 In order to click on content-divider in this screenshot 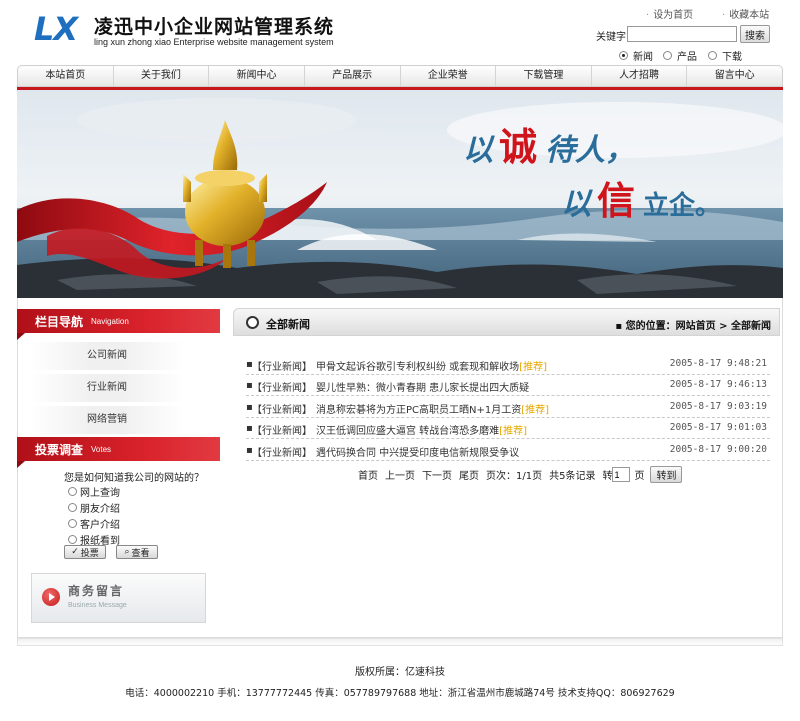, I will do `click(400, 642)`.